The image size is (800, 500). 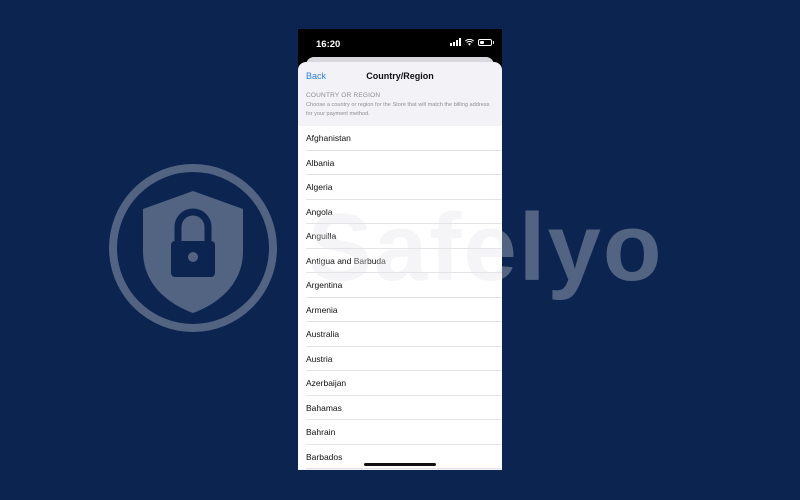 What do you see at coordinates (400, 432) in the screenshot?
I see `list-item: Bahrain` at bounding box center [400, 432].